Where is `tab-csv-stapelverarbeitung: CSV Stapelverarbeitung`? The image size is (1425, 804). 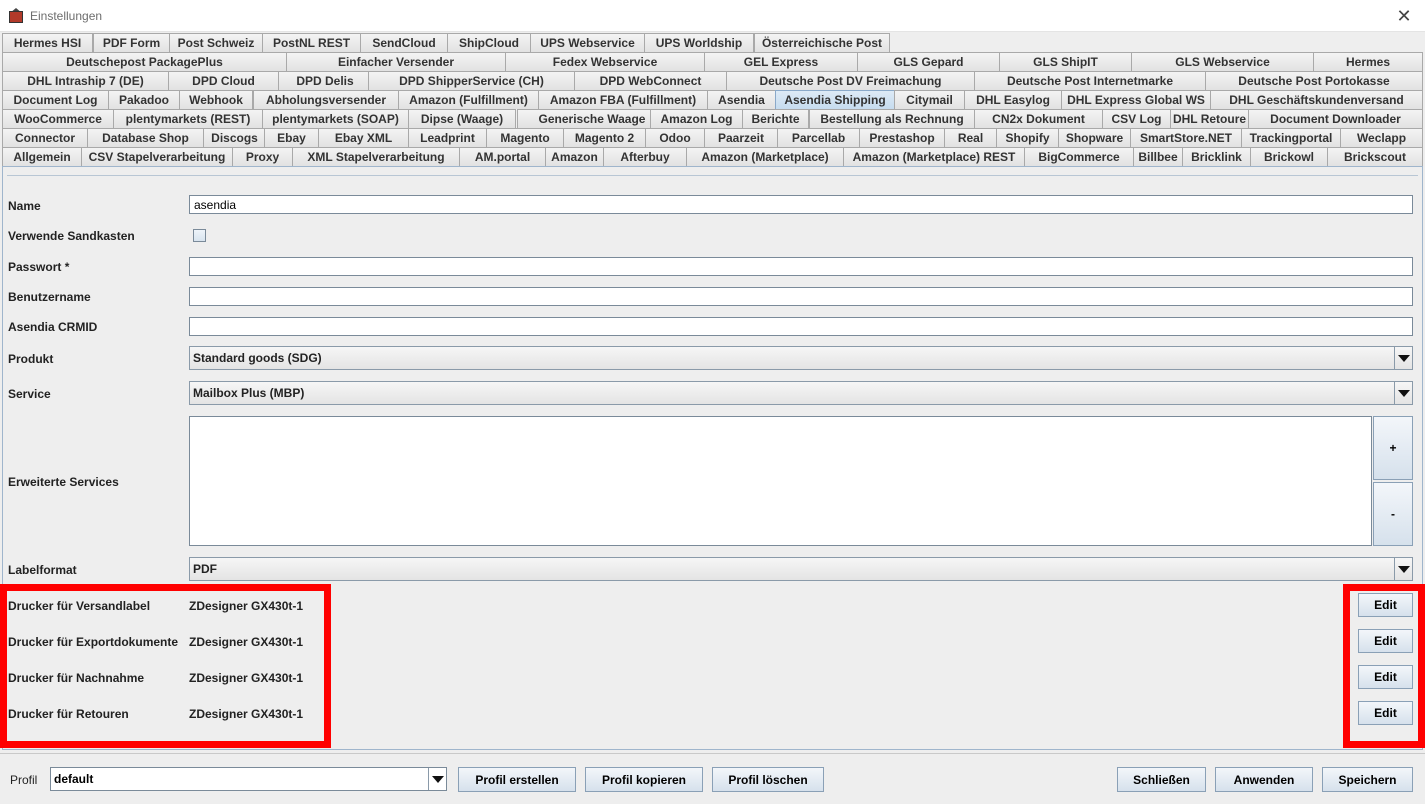
tab-csv-stapelverarbeitung: CSV Stapelverarbeitung is located at coordinates (157, 156).